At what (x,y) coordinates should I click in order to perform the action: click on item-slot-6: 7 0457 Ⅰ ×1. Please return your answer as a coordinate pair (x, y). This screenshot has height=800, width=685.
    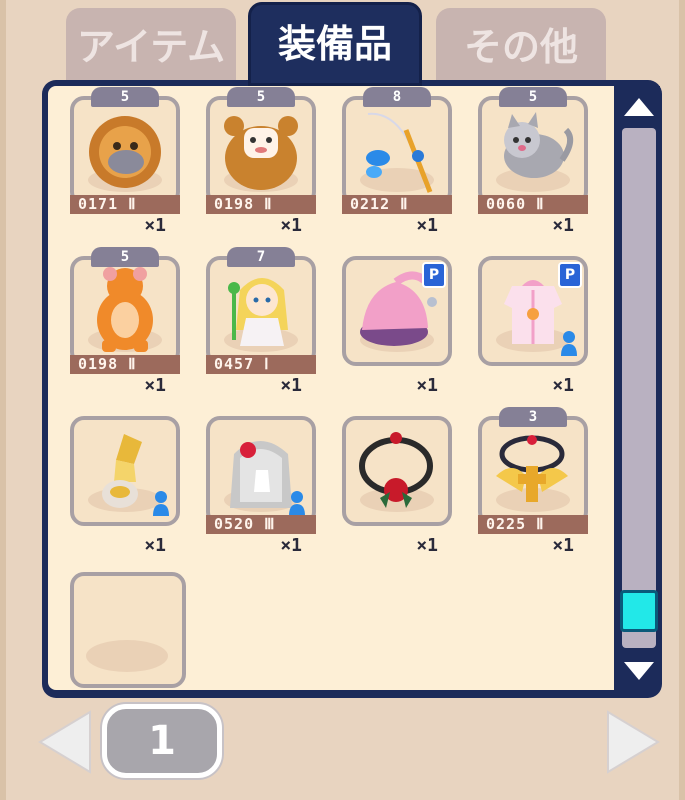
    Looking at the image, I should click on (261, 321).